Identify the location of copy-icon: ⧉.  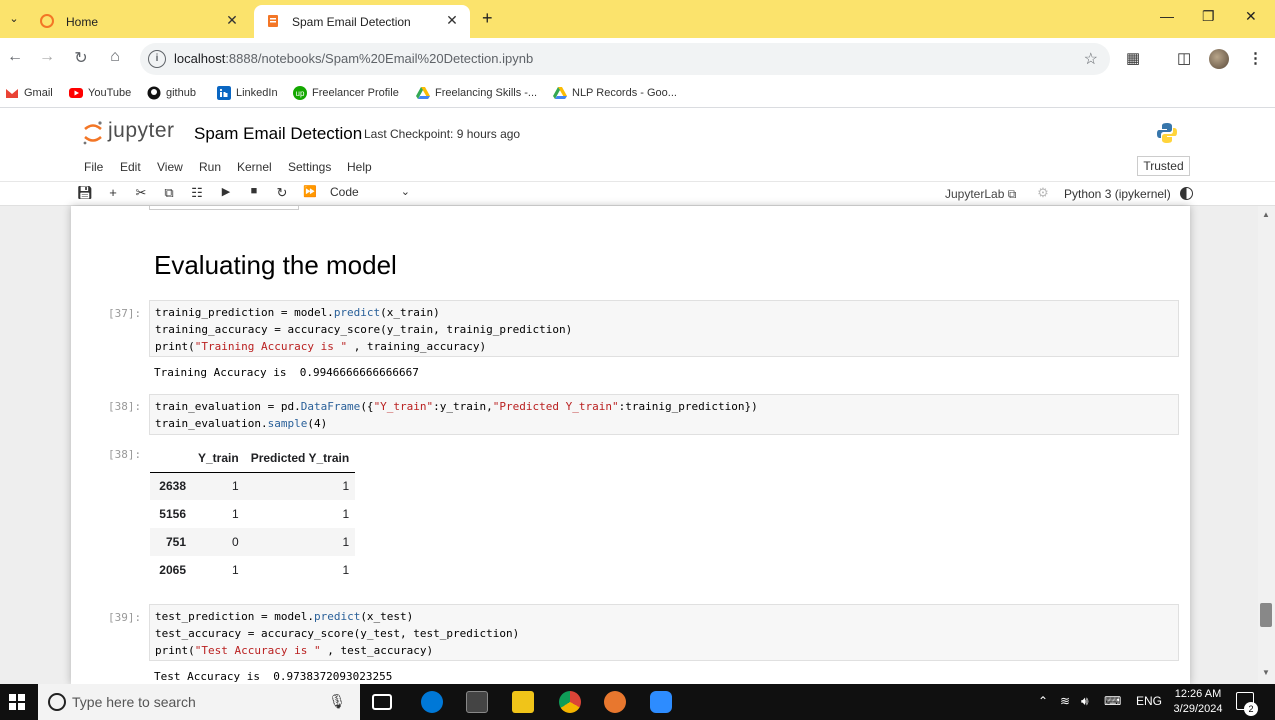
(169, 193).